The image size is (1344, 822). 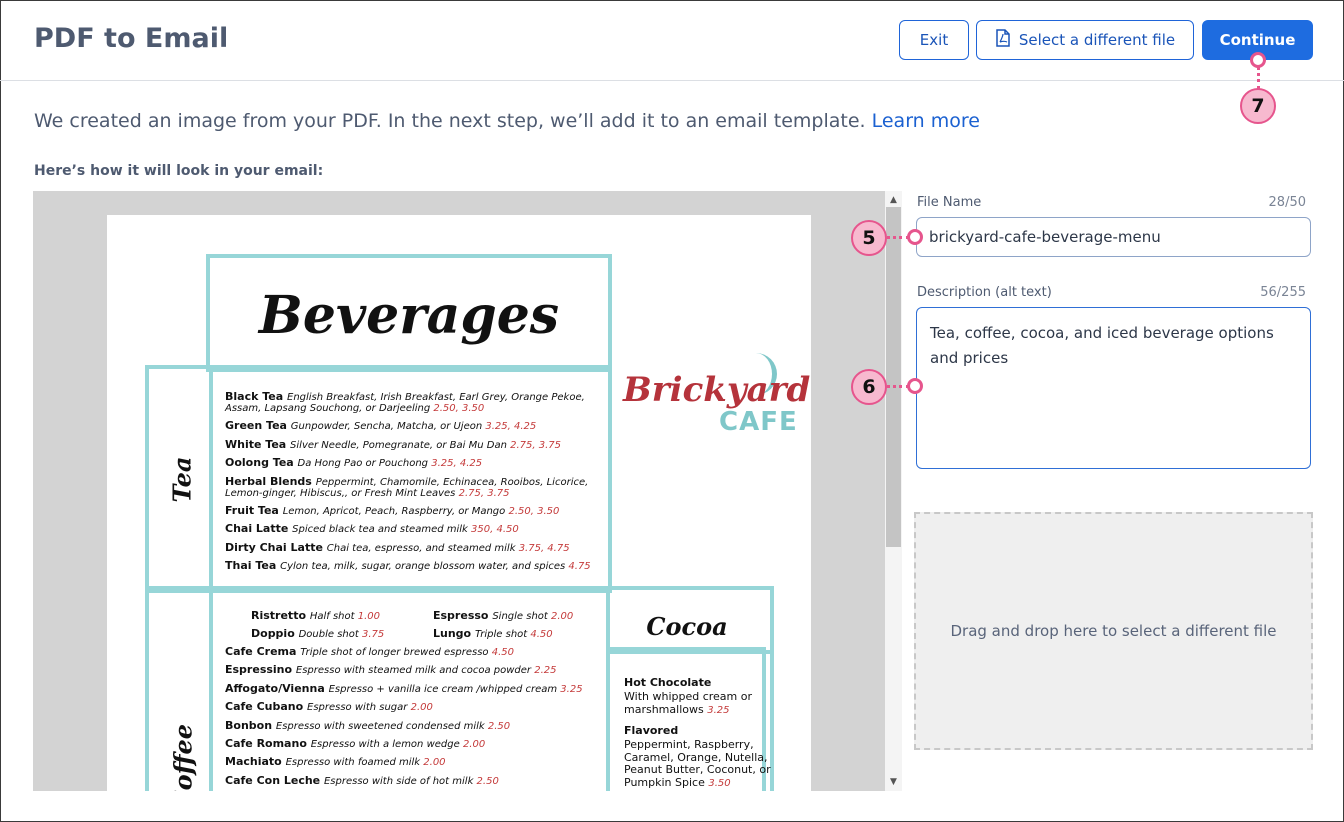 What do you see at coordinates (668, 682) in the screenshot?
I see `cocoa-item-name: Hot Chocolate` at bounding box center [668, 682].